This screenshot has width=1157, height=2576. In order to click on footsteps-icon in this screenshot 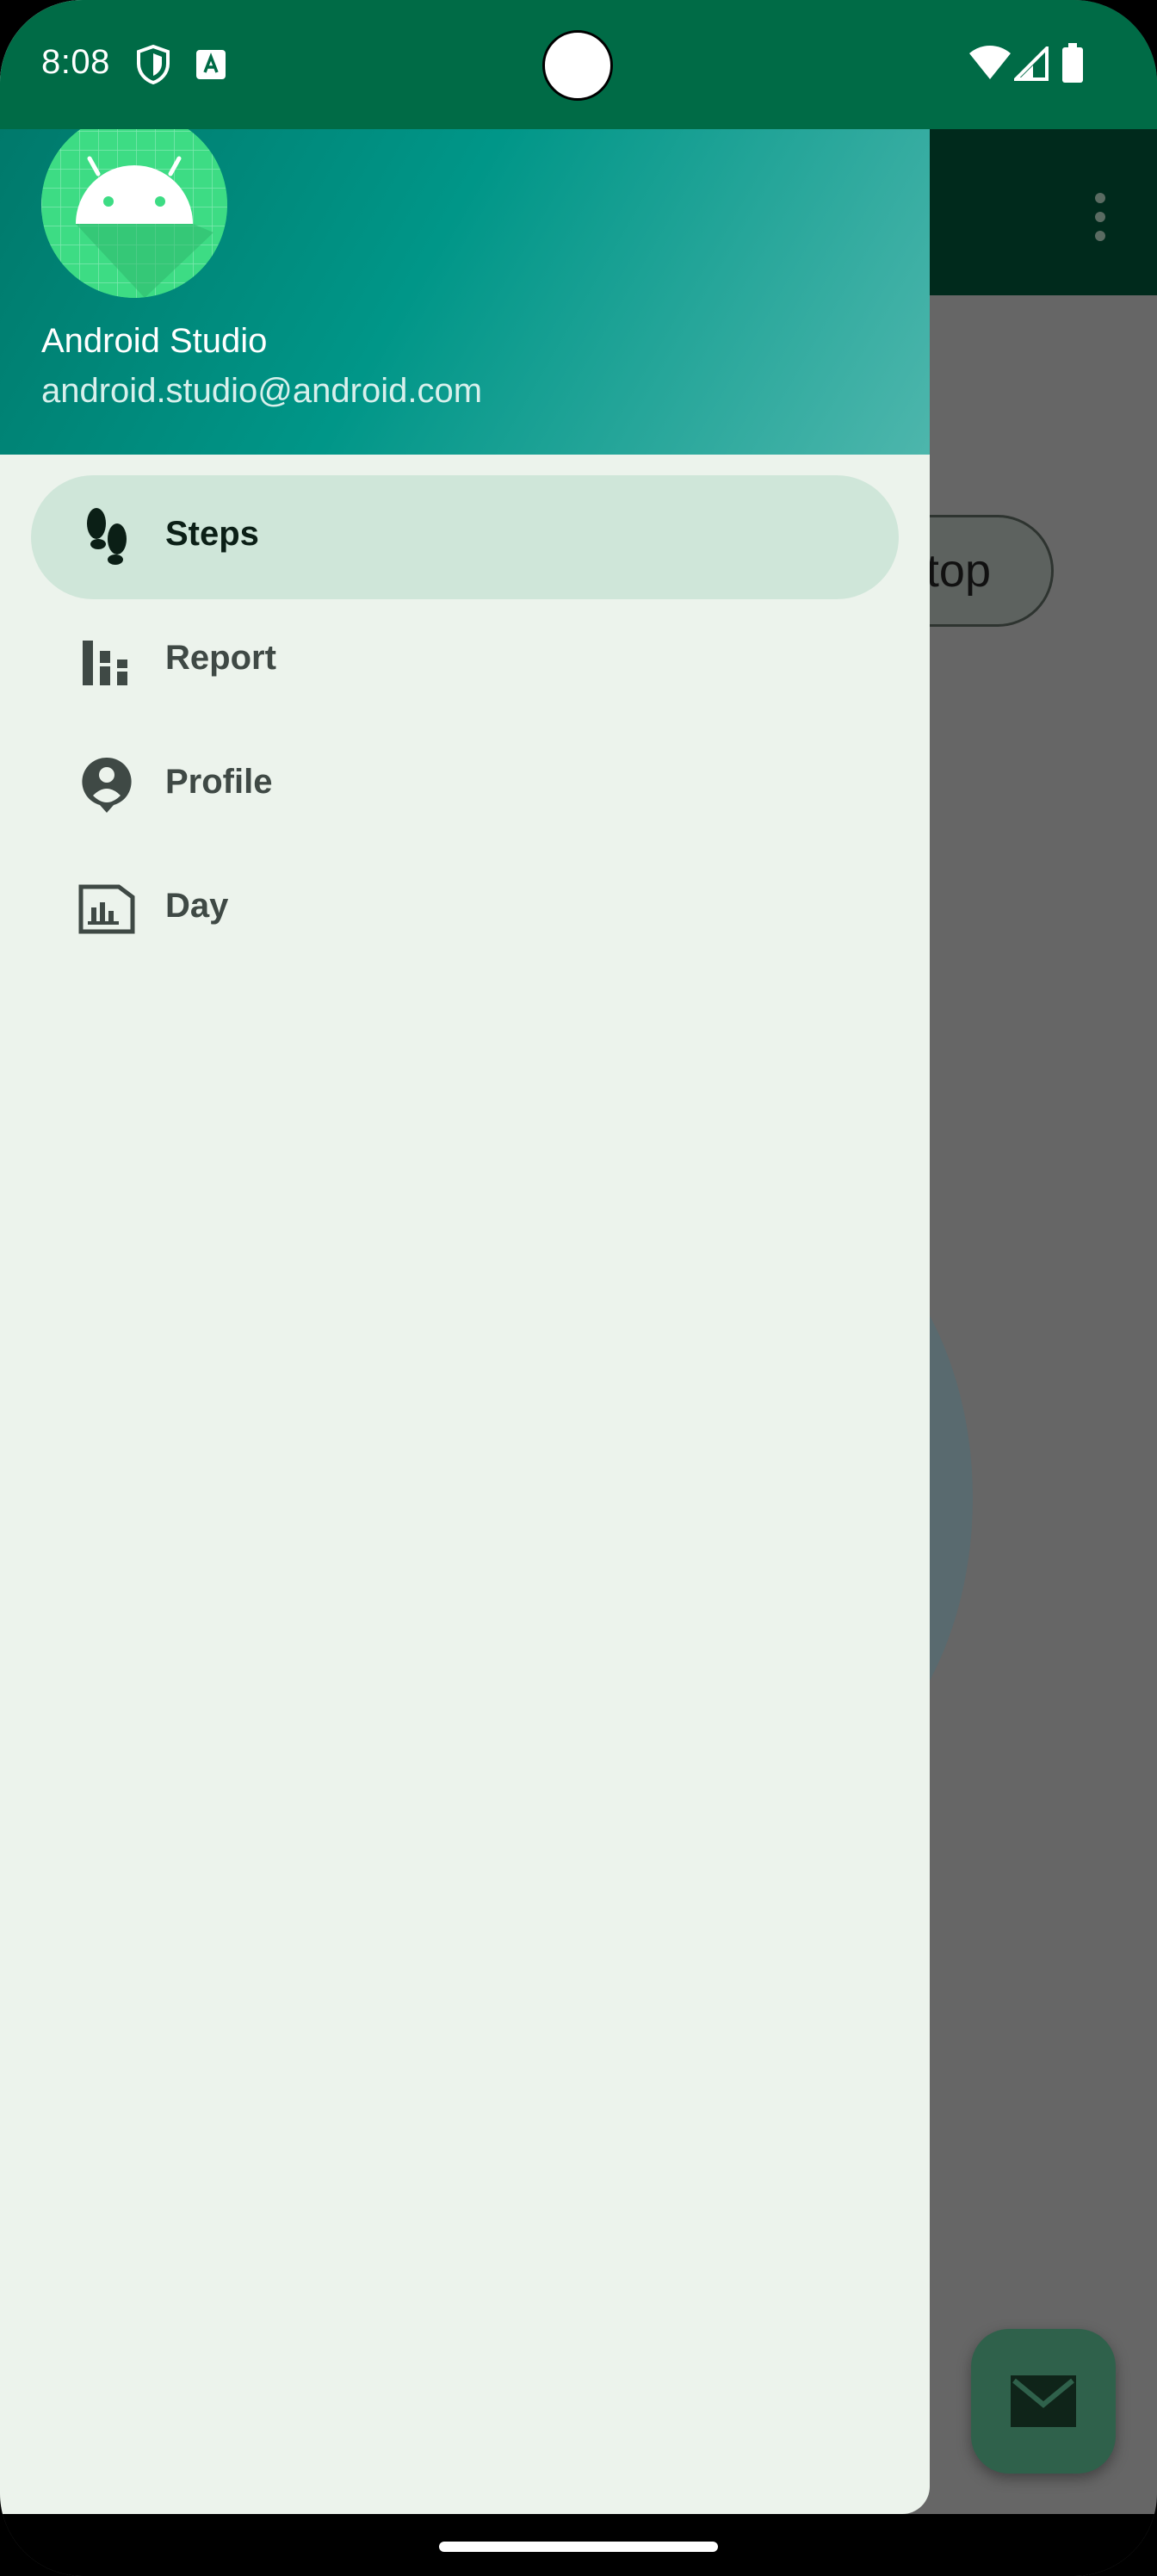, I will do `click(107, 536)`.